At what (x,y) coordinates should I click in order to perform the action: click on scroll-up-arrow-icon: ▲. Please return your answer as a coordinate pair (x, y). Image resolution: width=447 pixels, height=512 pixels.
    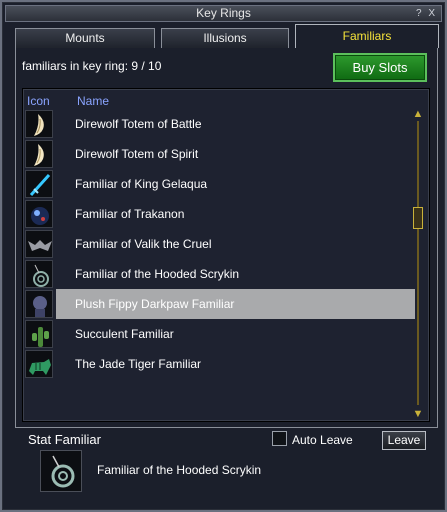
    Looking at the image, I should click on (418, 114).